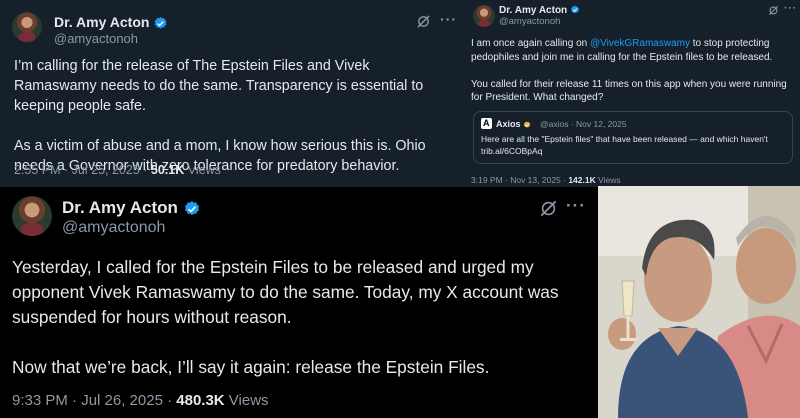 This screenshot has width=800, height=418. I want to click on photo, so click(699, 302).